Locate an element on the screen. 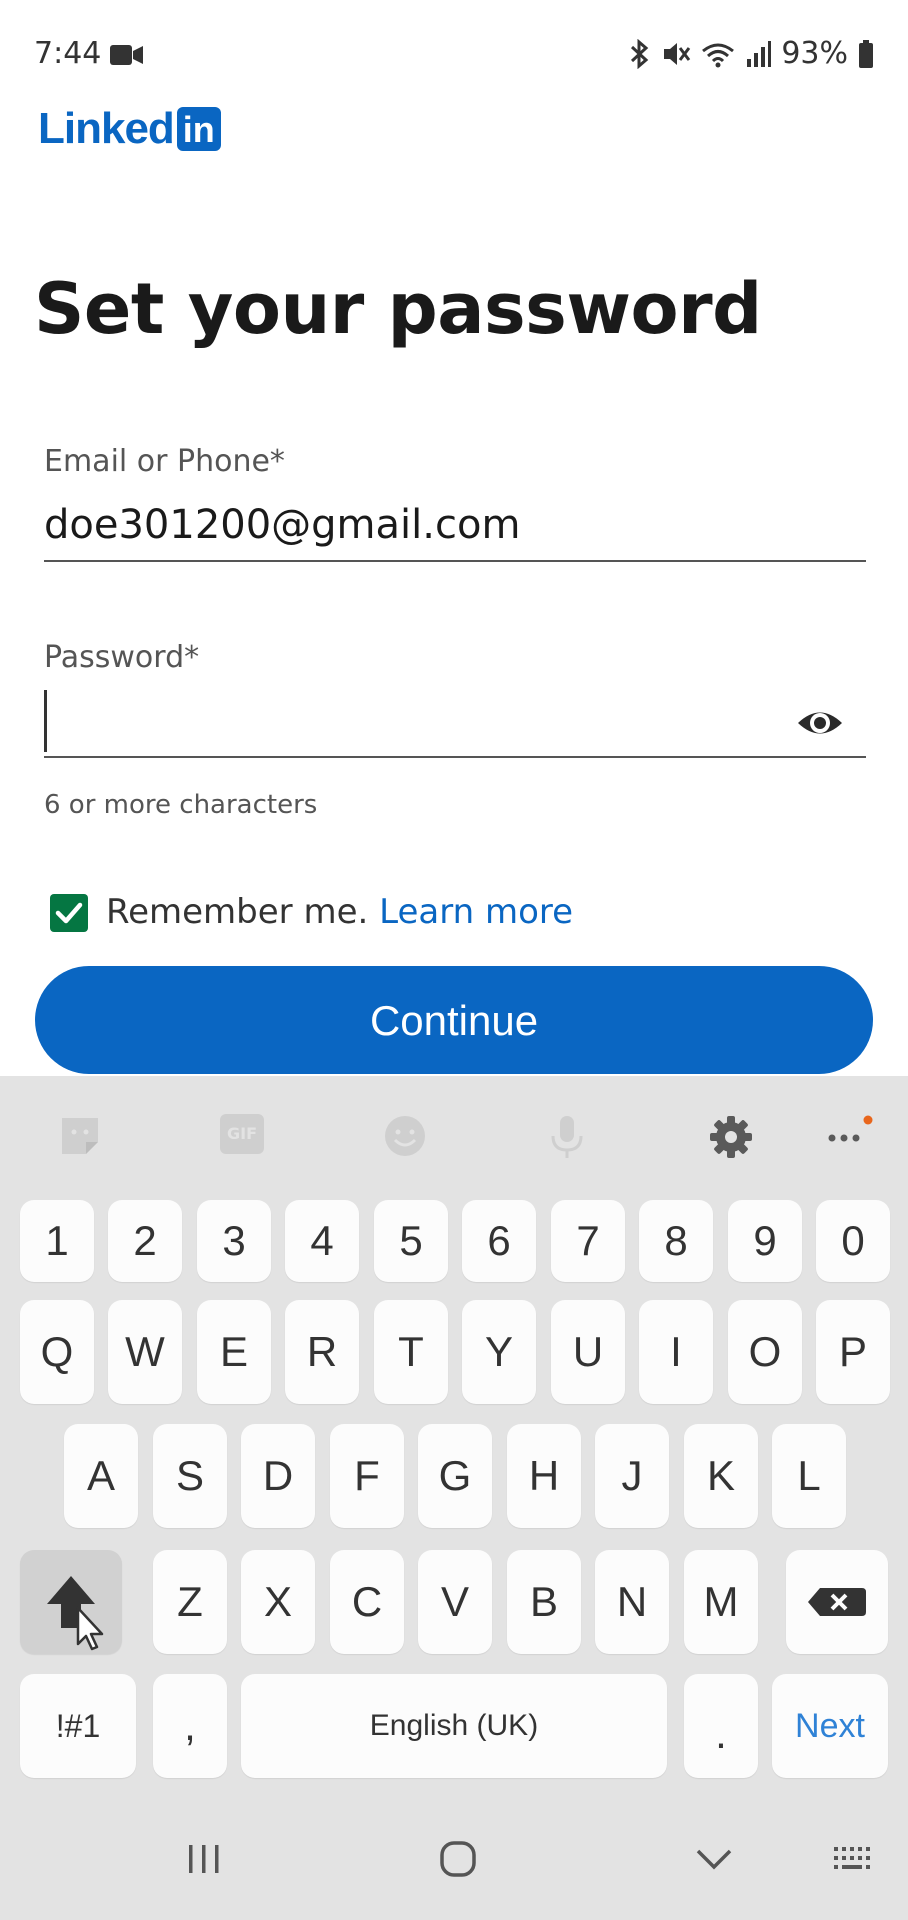 Image resolution: width=908 pixels, height=1920 pixels. key-x: X is located at coordinates (278, 1602).